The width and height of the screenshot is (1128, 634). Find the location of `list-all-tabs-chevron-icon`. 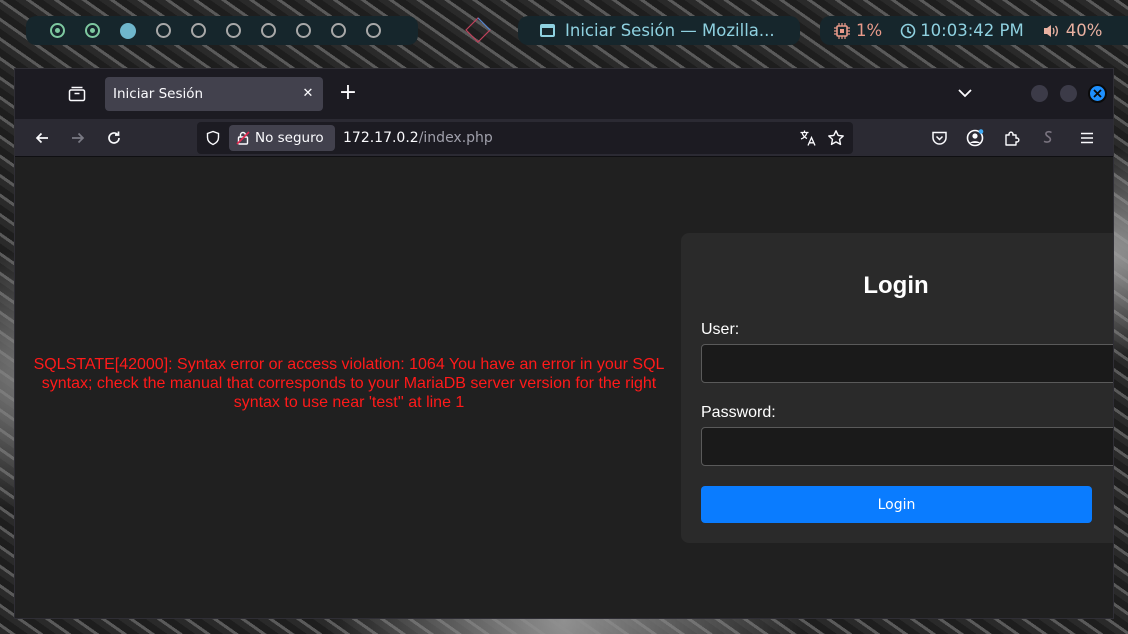

list-all-tabs-chevron-icon is located at coordinates (965, 93).